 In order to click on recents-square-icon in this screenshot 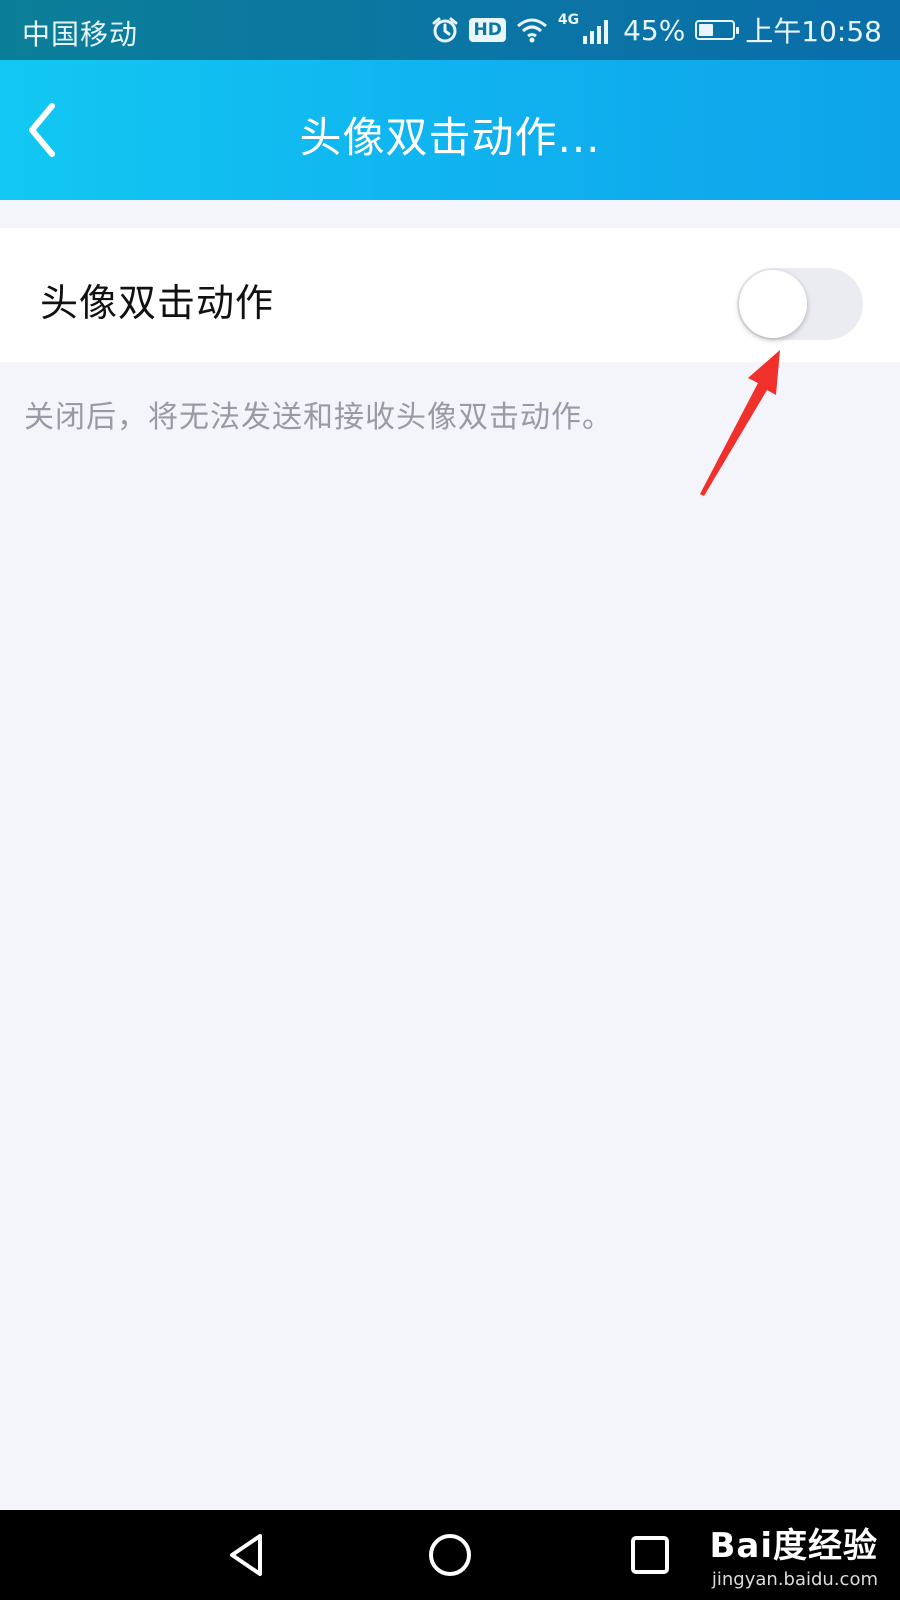, I will do `click(650, 1555)`.